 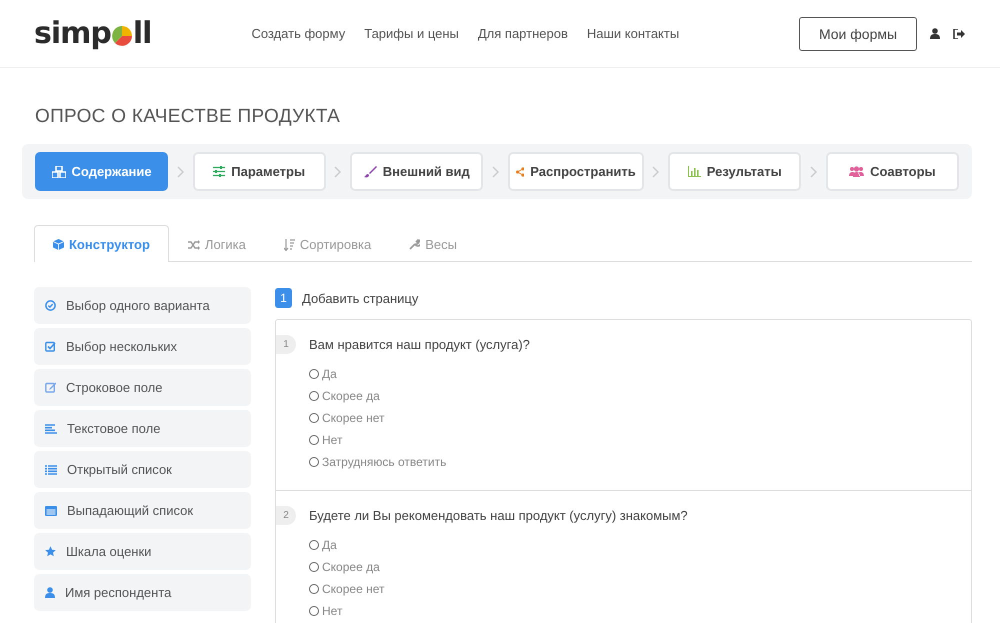 What do you see at coordinates (576, 171) in the screenshot?
I see `step-tab: Распространить` at bounding box center [576, 171].